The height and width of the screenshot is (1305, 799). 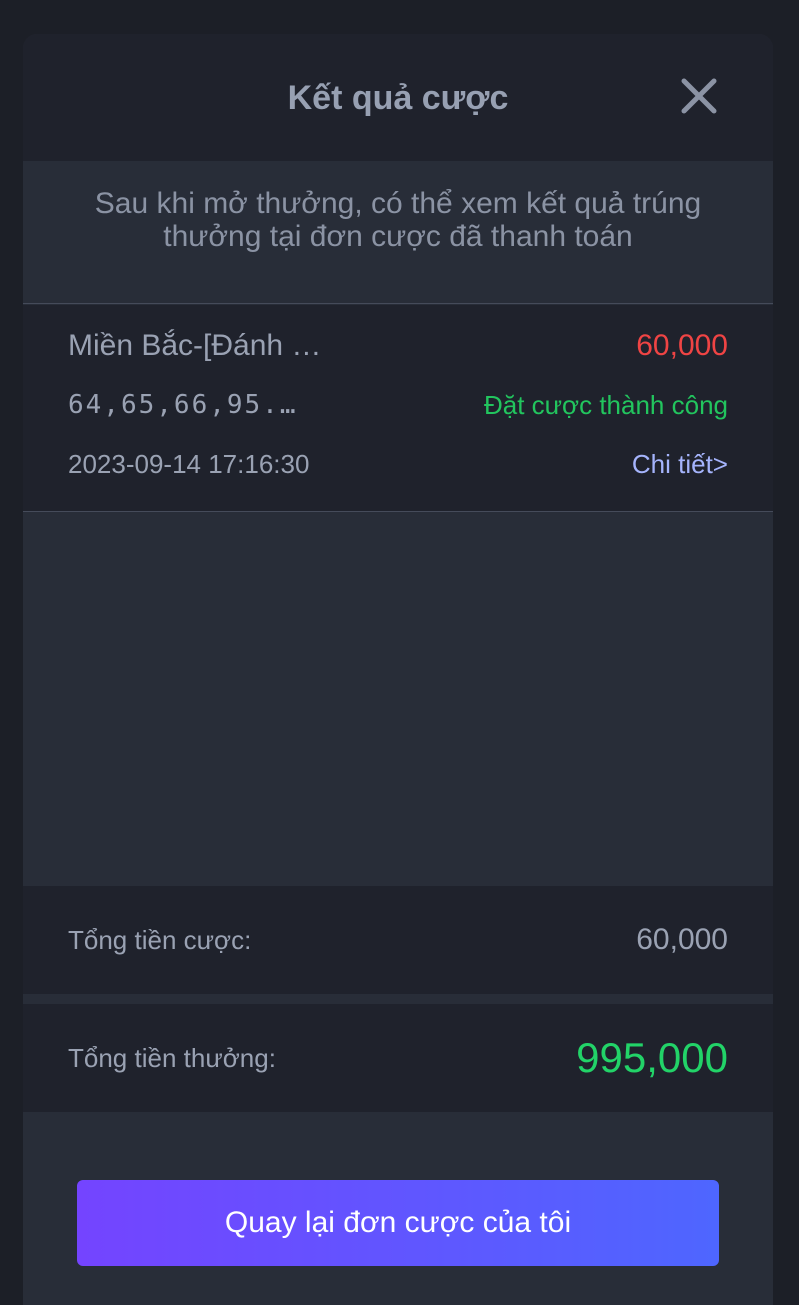 What do you see at coordinates (398, 1223) in the screenshot?
I see `back-to-my-bets-button: Quay lại đơn cược của tôi` at bounding box center [398, 1223].